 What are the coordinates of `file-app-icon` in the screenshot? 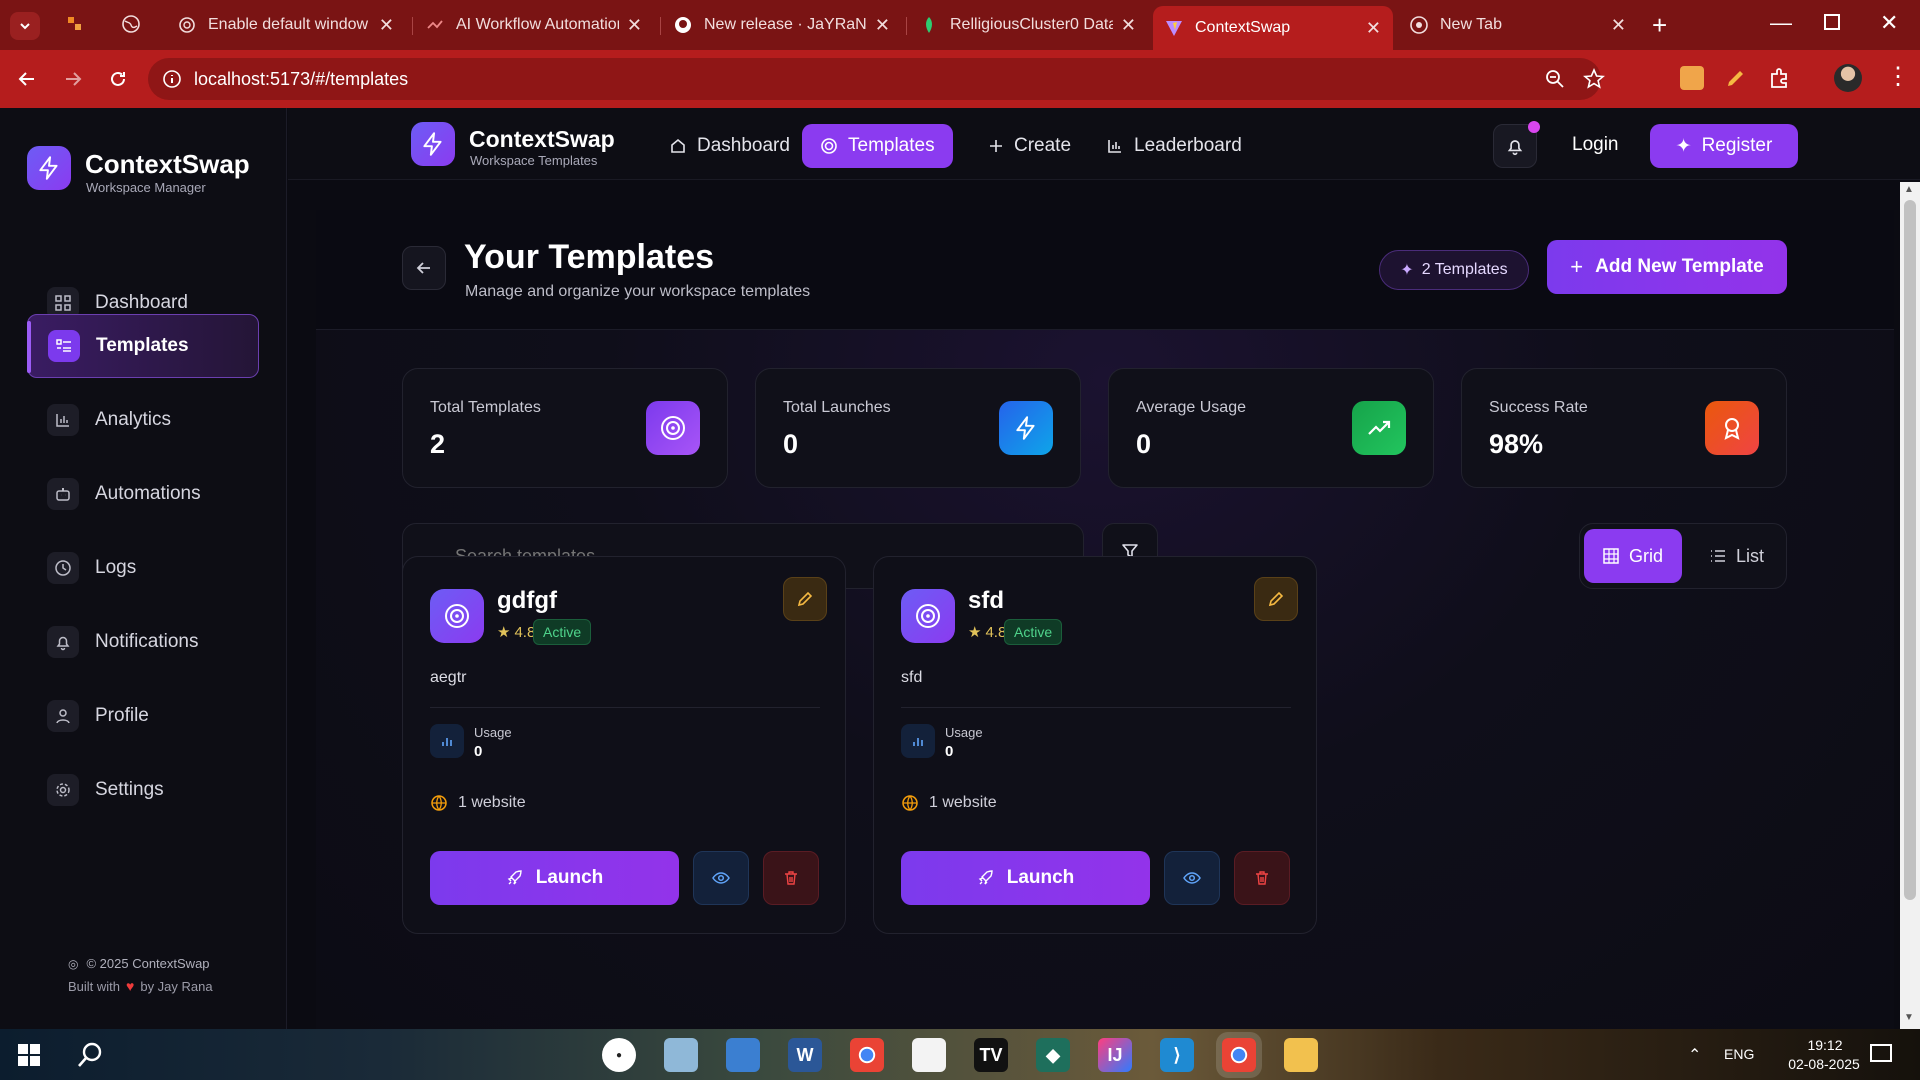 It's located at (743, 1055).